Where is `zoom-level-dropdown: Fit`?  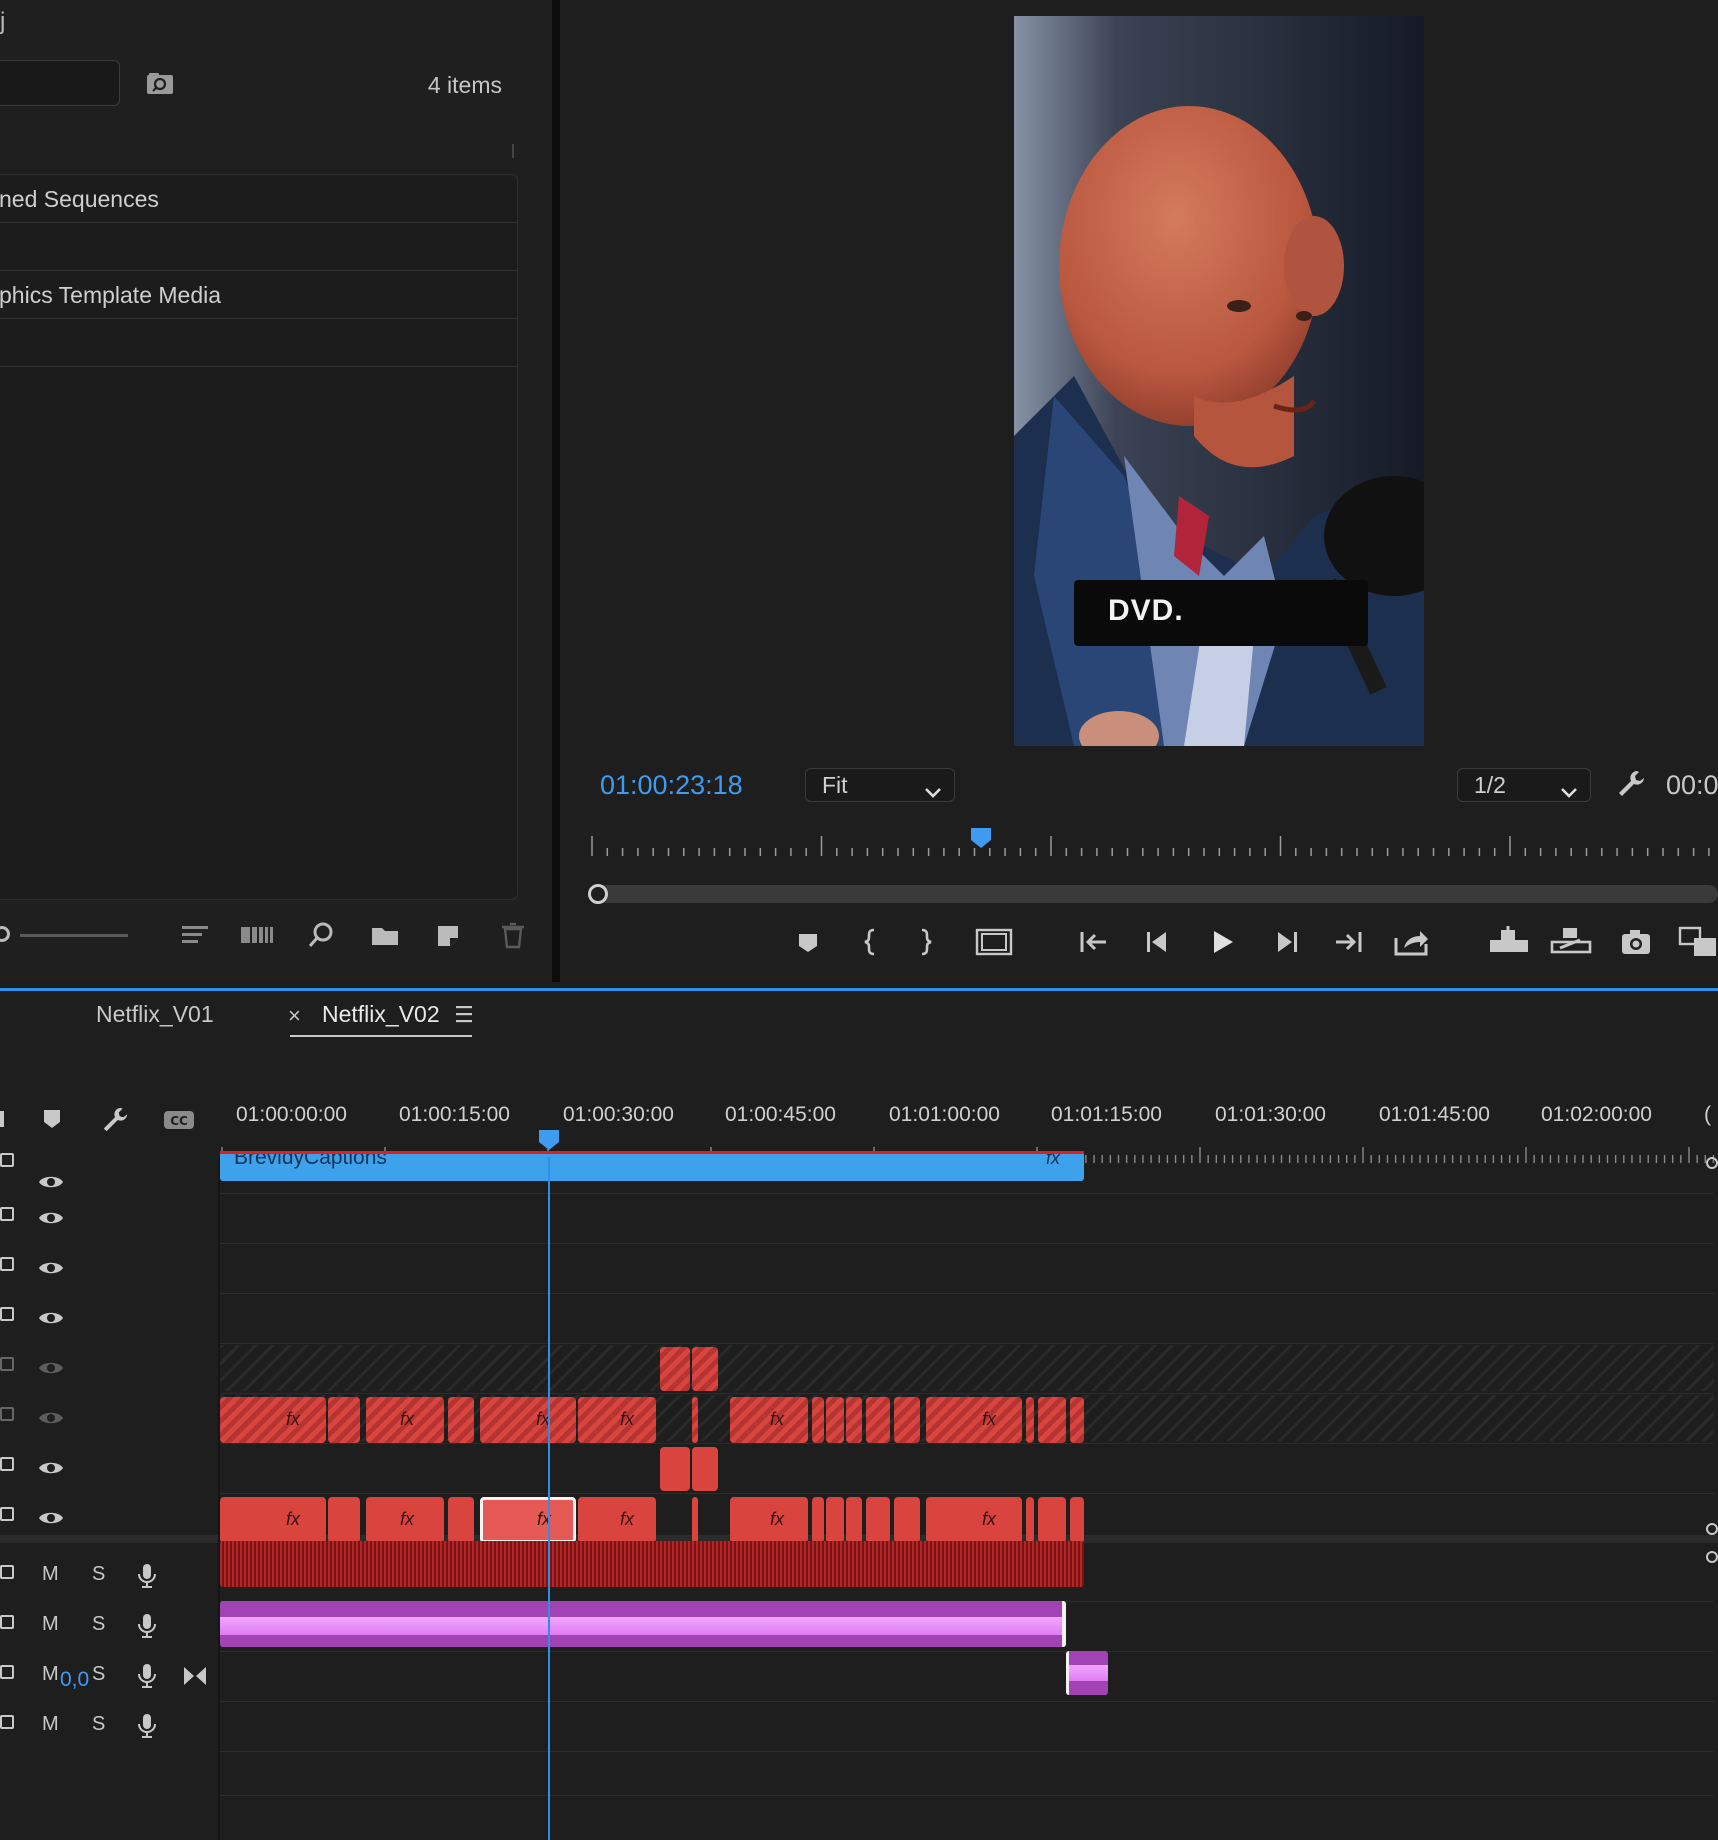 zoom-level-dropdown: Fit is located at coordinates (880, 785).